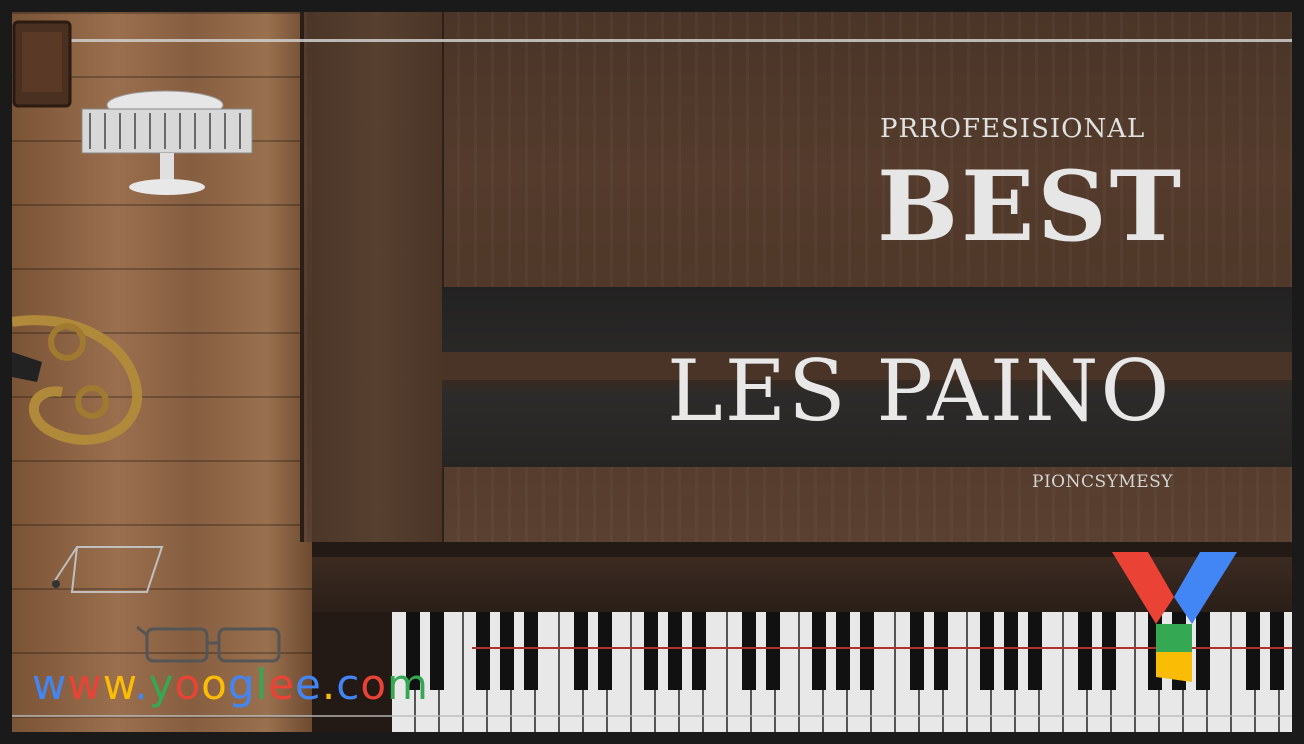 The height and width of the screenshot is (744, 1304). Describe the element at coordinates (108, 569) in the screenshot. I see `eyeglasses-icon` at that location.